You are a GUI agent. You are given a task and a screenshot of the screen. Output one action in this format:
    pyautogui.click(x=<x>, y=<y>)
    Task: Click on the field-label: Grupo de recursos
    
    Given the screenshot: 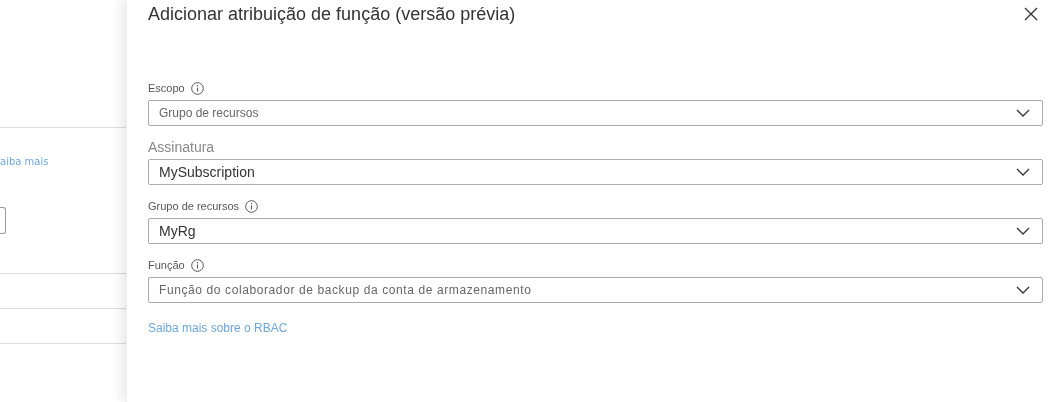 What is the action you would take?
    pyautogui.click(x=194, y=206)
    